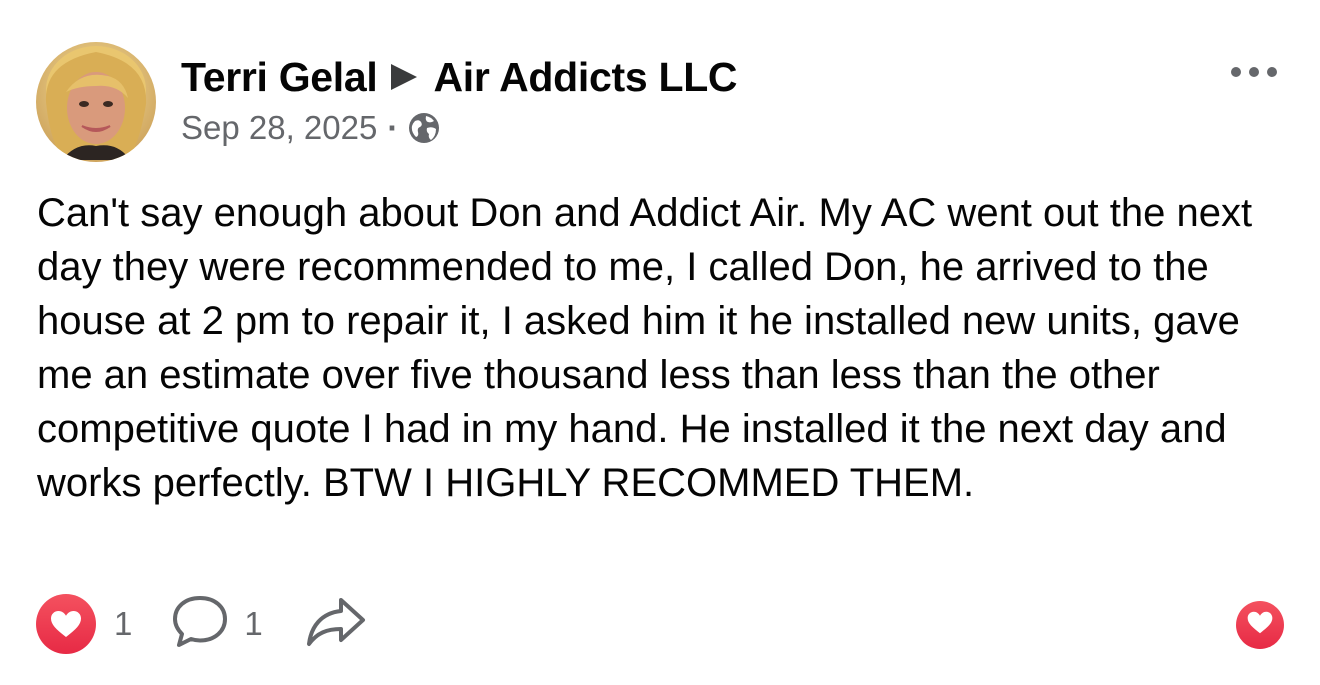 Image resolution: width=1320 pixels, height=685 pixels. I want to click on right-arrow-icon, so click(404, 77).